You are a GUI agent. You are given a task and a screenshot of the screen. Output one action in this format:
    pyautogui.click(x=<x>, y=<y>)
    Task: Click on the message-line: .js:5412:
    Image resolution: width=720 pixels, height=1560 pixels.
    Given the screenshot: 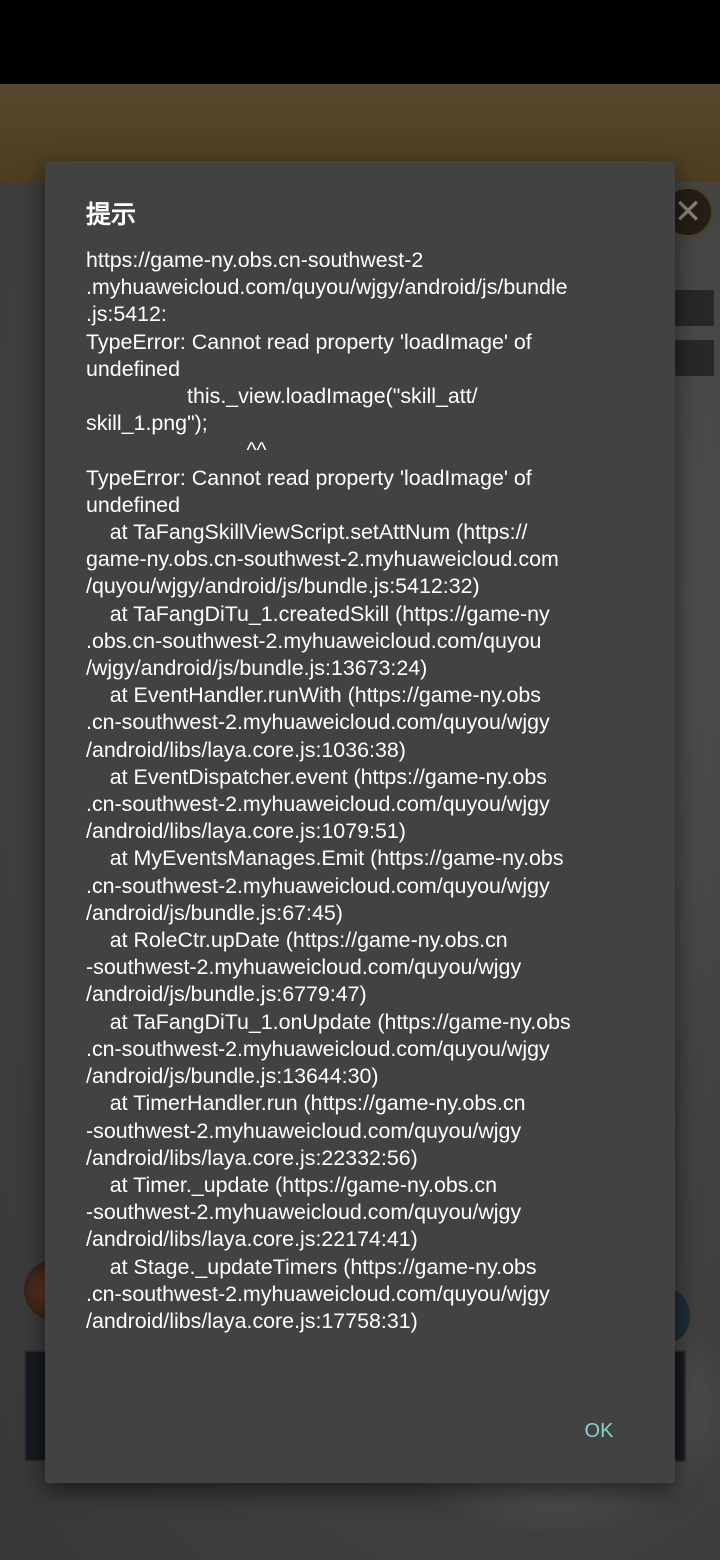 What is the action you would take?
    pyautogui.click(x=126, y=314)
    